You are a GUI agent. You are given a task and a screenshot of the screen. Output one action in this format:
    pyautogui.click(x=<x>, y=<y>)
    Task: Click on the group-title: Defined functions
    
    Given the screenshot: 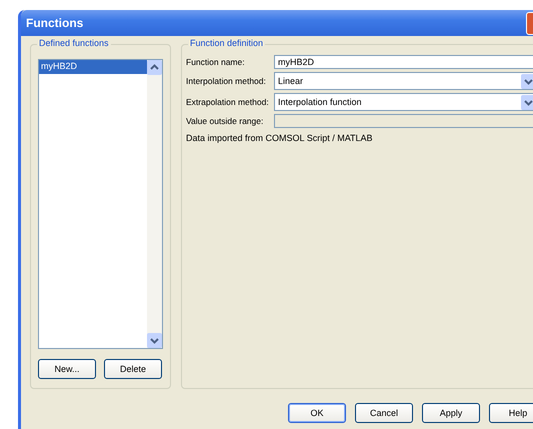 What is the action you would take?
    pyautogui.click(x=74, y=43)
    